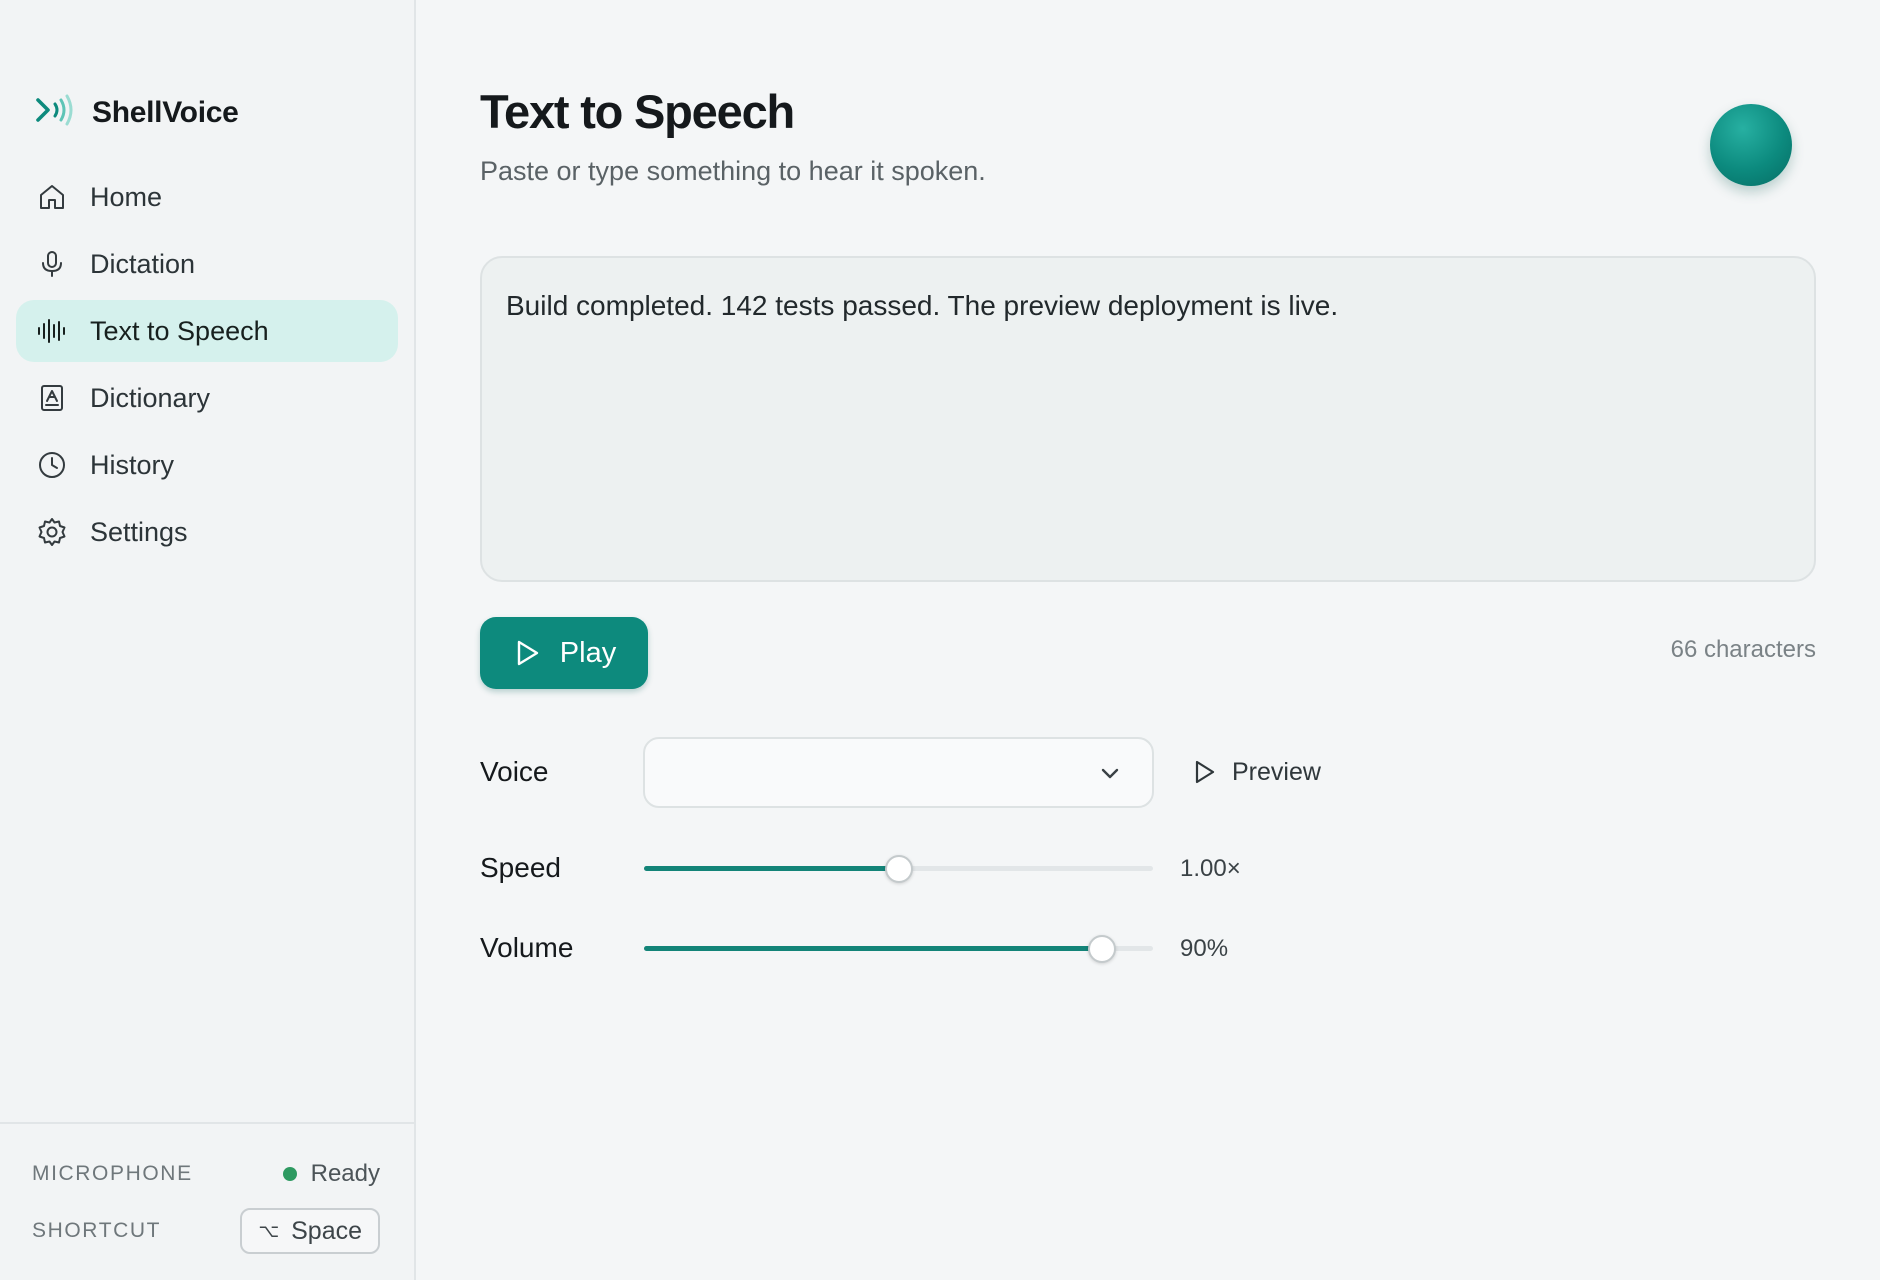 Image resolution: width=1880 pixels, height=1280 pixels. Describe the element at coordinates (269, 1230) in the screenshot. I see `option-key-icon: ⌥` at that location.